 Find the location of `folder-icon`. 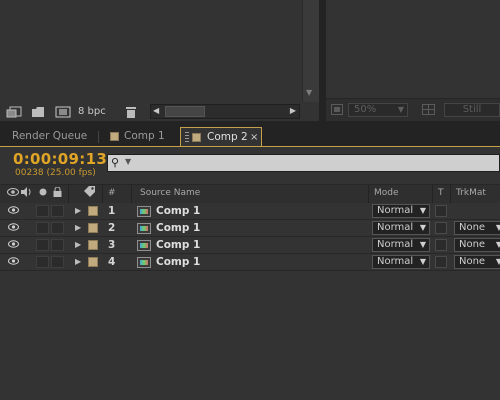

folder-icon is located at coordinates (38, 113).